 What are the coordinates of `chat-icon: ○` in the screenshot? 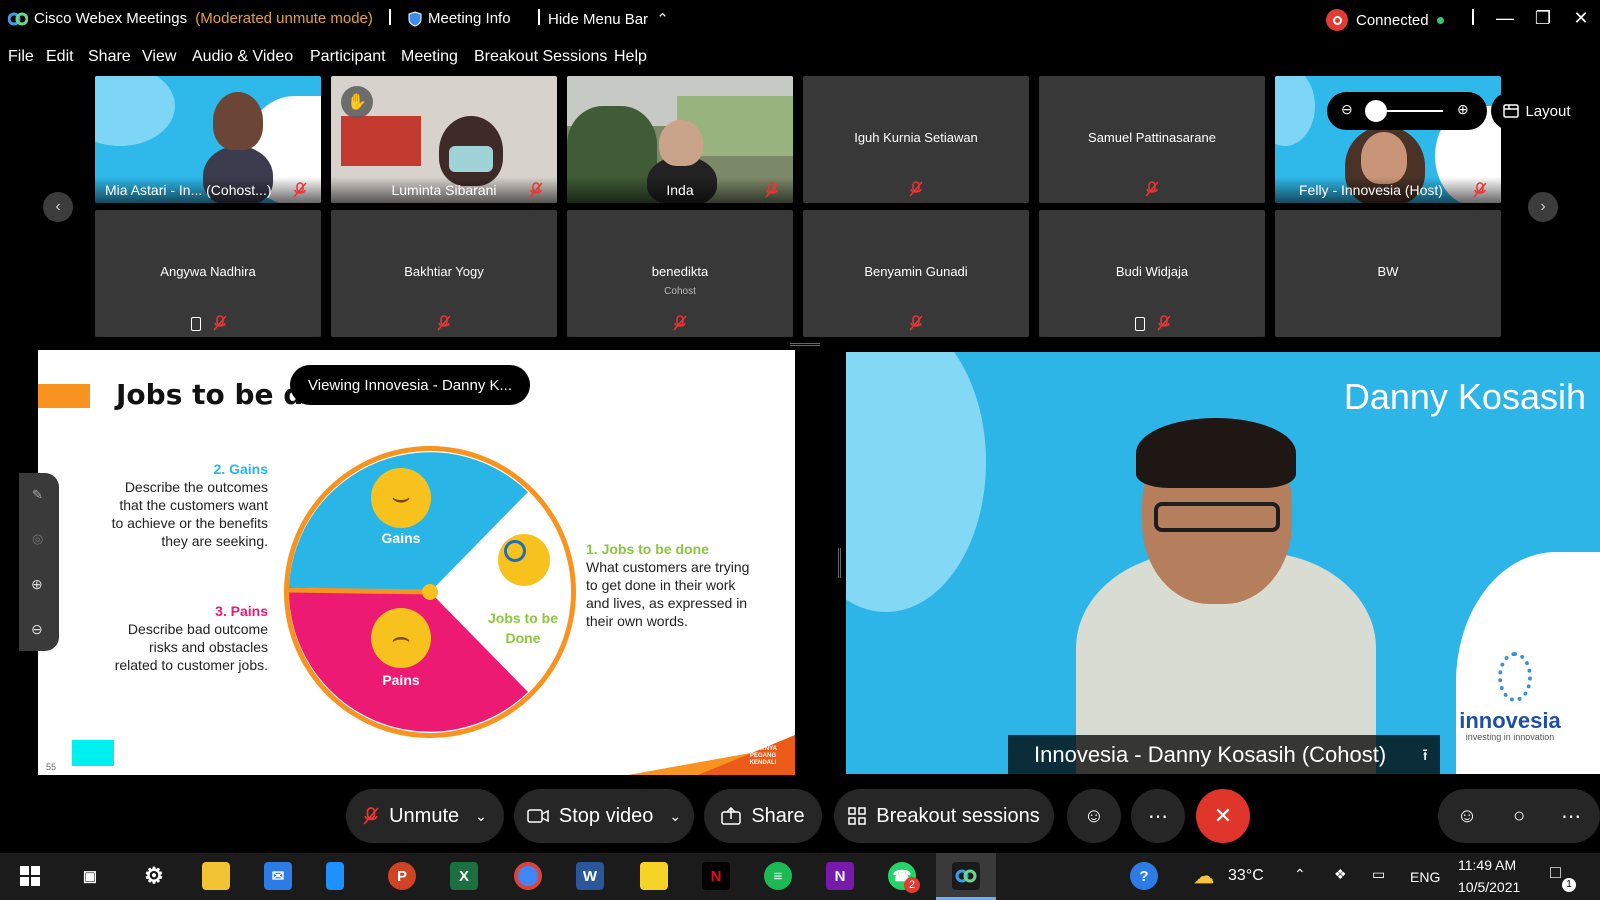 It's located at (1519, 816).